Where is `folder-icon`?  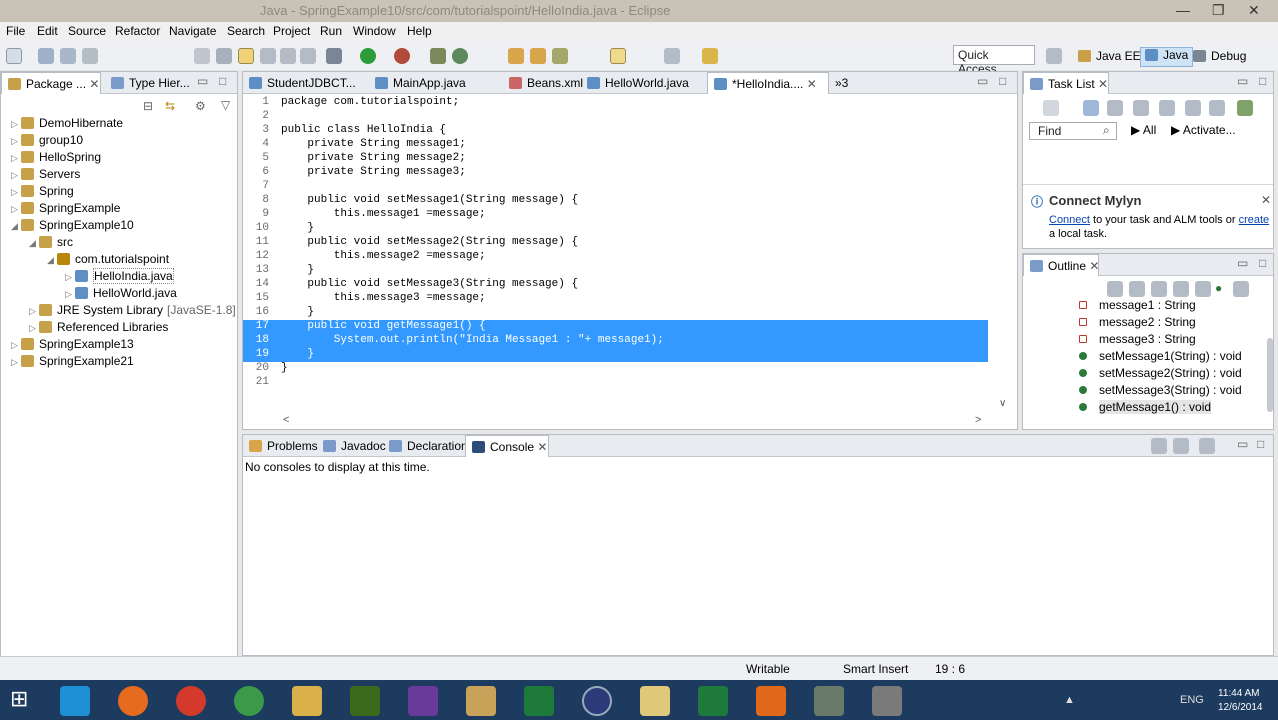 folder-icon is located at coordinates (655, 701).